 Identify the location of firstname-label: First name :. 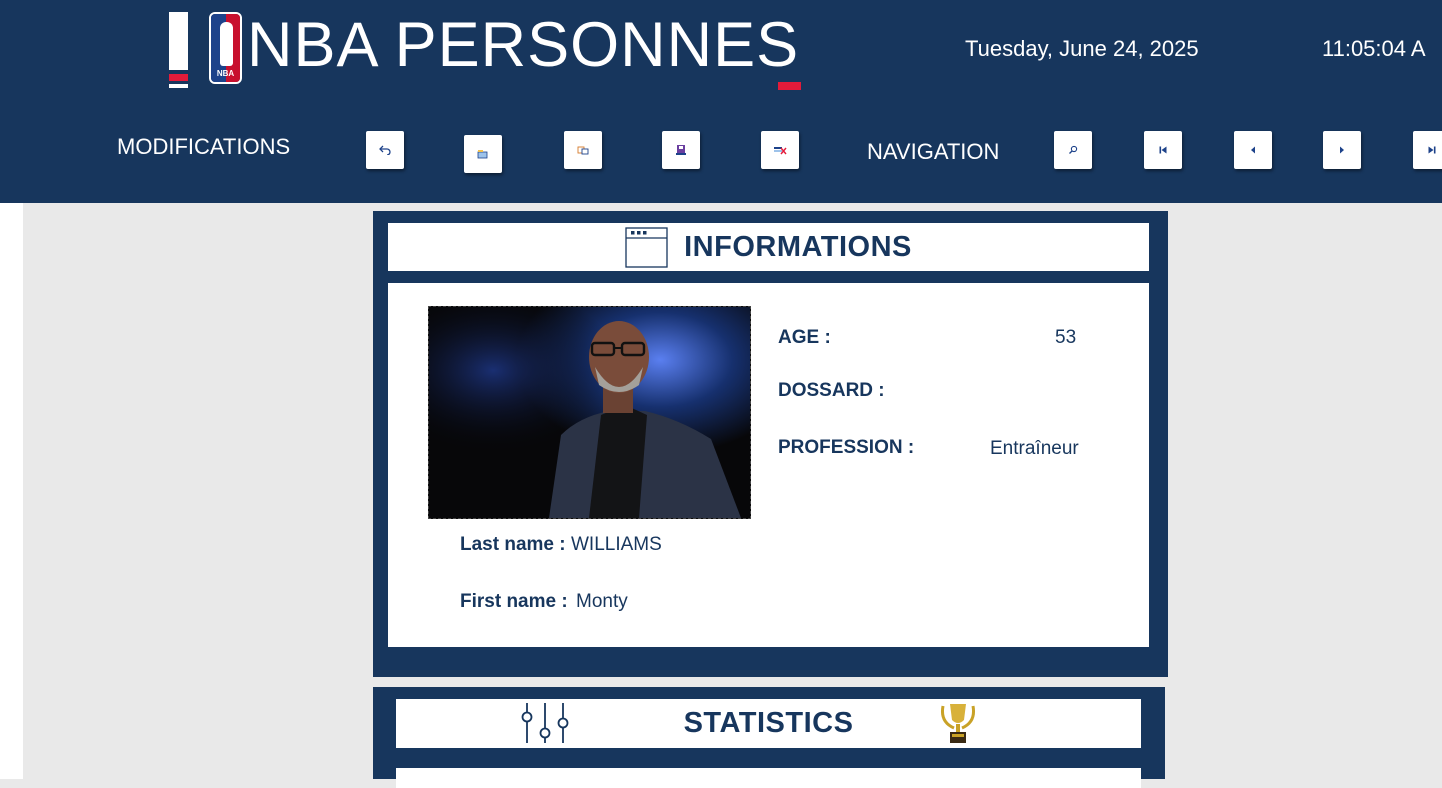
(514, 601).